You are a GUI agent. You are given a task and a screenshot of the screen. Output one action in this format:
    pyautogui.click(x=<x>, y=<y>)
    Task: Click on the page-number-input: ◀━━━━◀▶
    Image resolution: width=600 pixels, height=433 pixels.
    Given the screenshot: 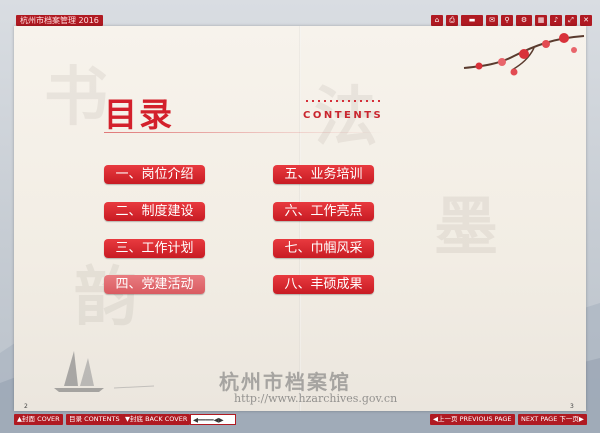 What is the action you would take?
    pyautogui.click(x=213, y=419)
    